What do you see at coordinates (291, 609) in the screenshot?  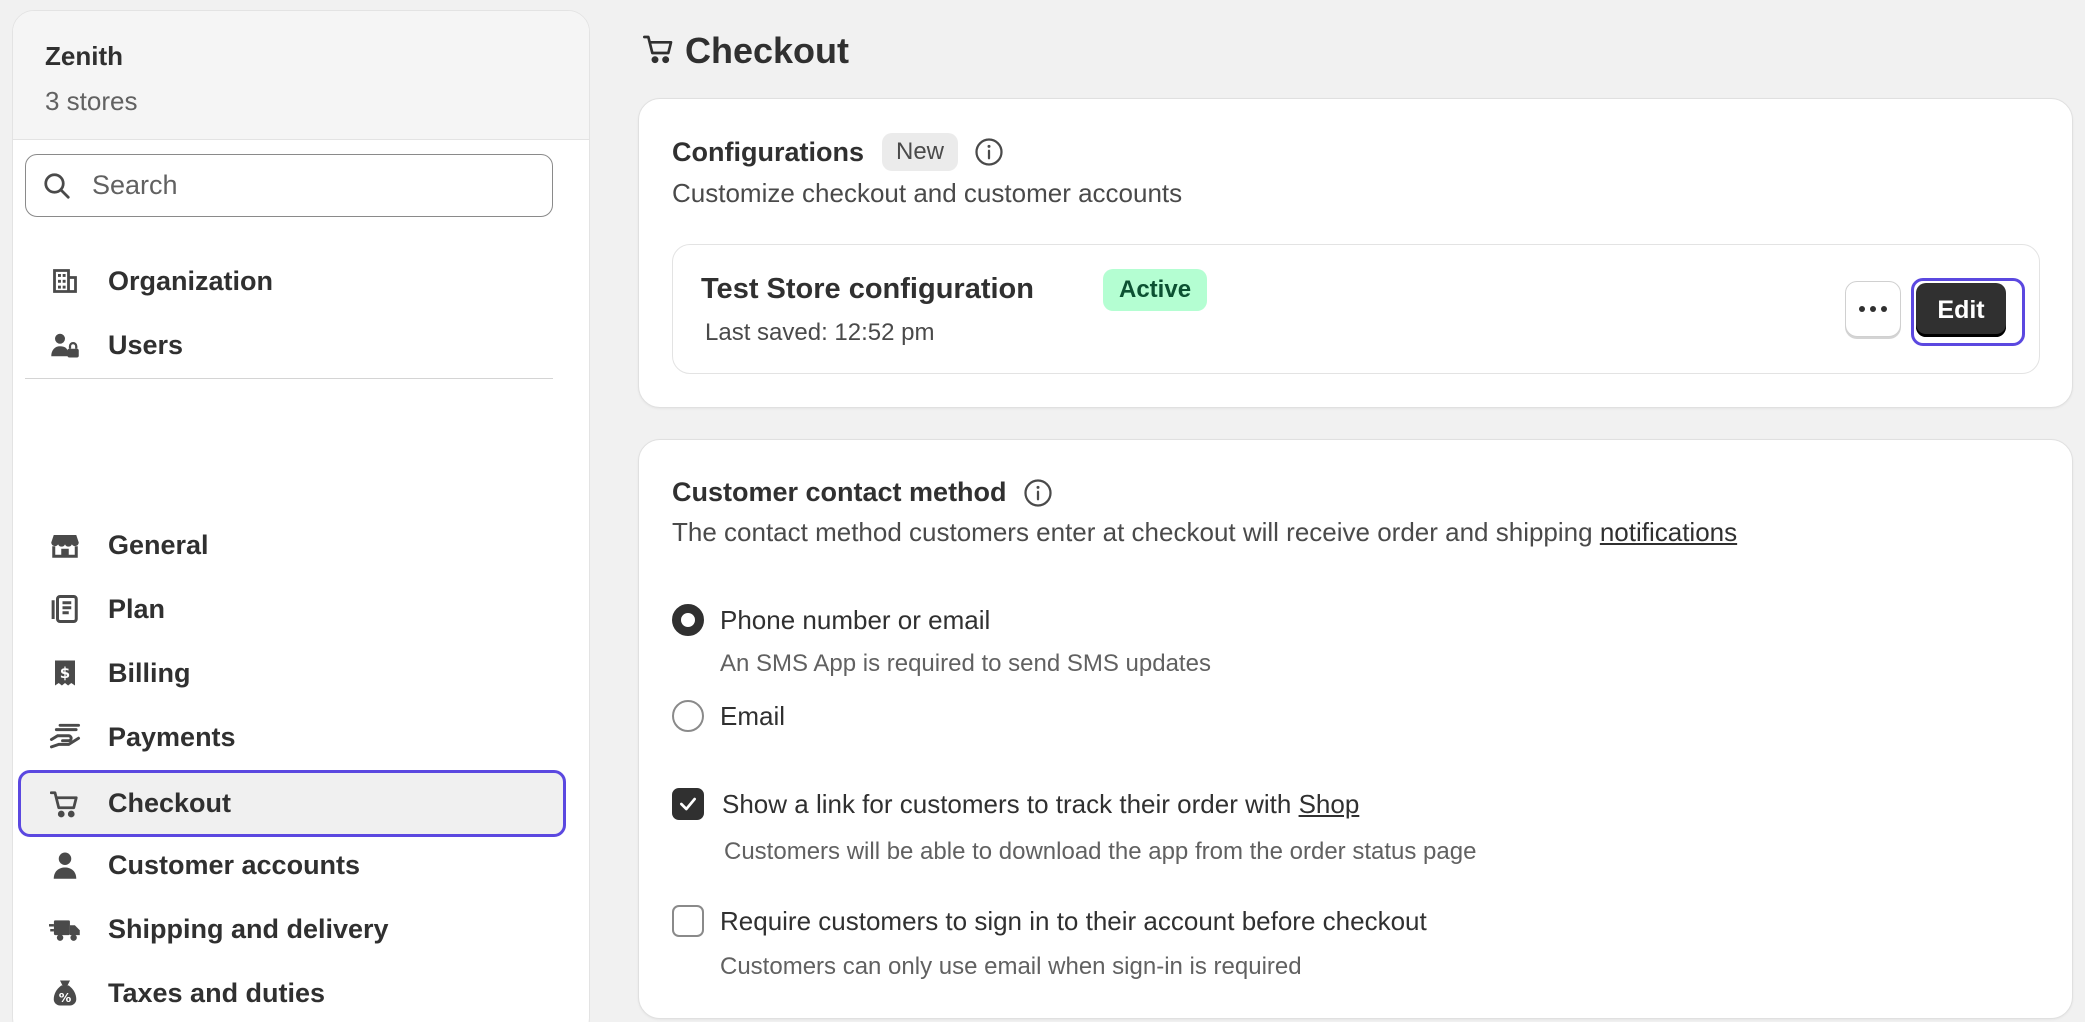 I see `sidebar-item-plan: Plan` at bounding box center [291, 609].